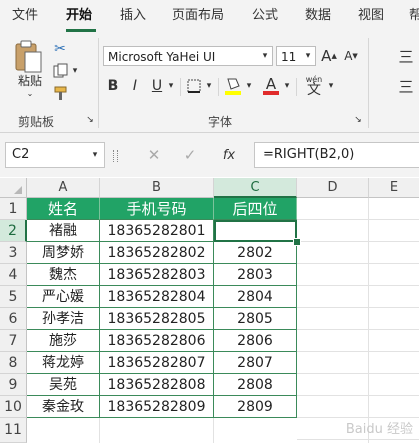 Image resolution: width=419 pixels, height=443 pixels. I want to click on row-header-2: 2, so click(13, 231).